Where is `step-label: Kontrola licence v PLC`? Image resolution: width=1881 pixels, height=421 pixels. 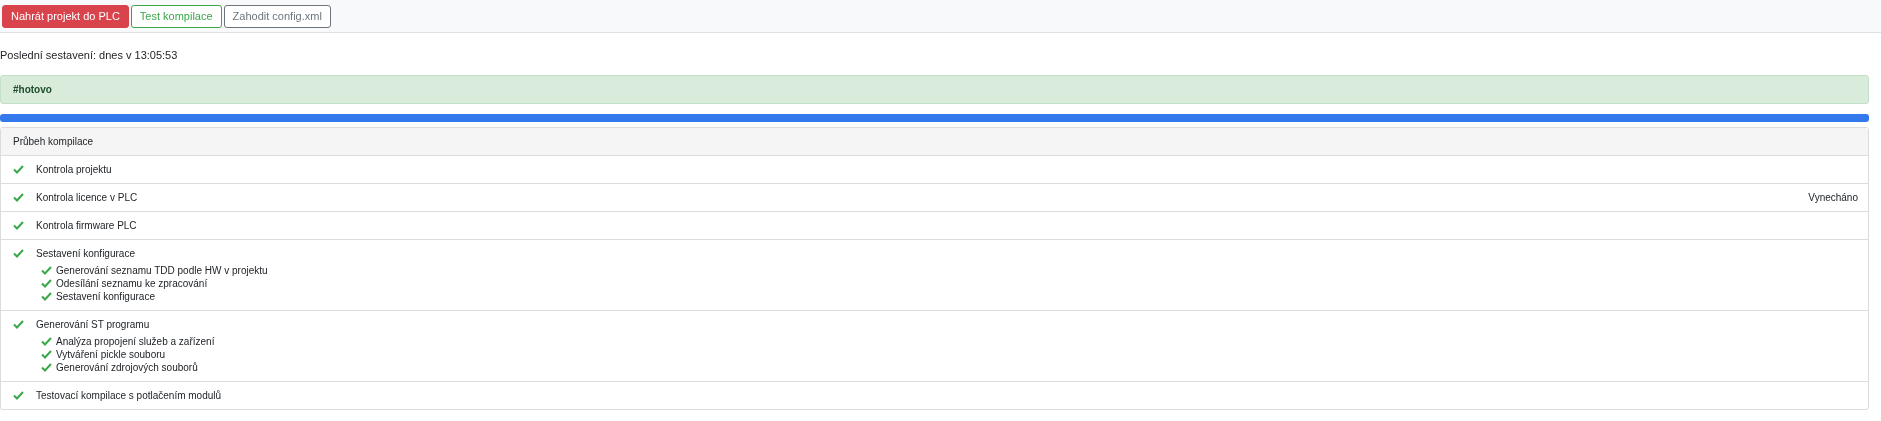 step-label: Kontrola licence v PLC is located at coordinates (87, 198).